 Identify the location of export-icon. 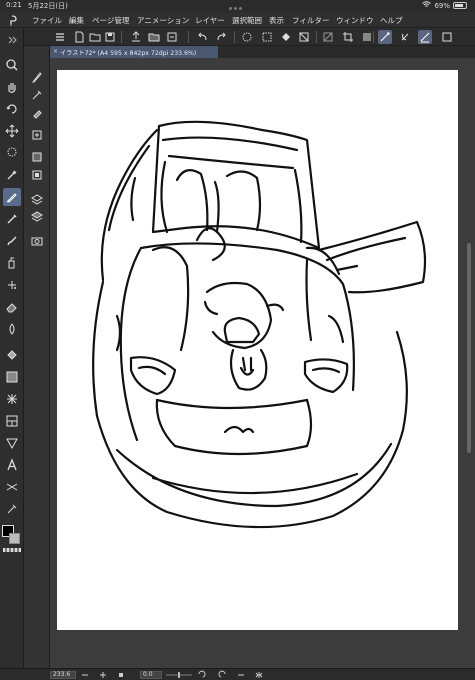
(136, 37).